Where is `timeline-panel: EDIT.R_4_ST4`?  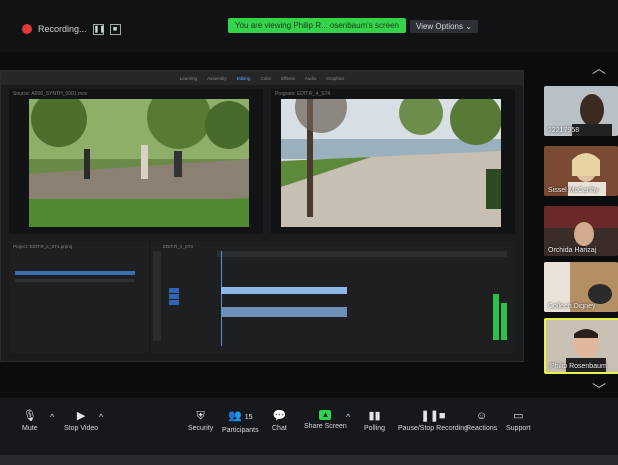
timeline-panel: EDIT.R_4_ST4 is located at coordinates (333, 297).